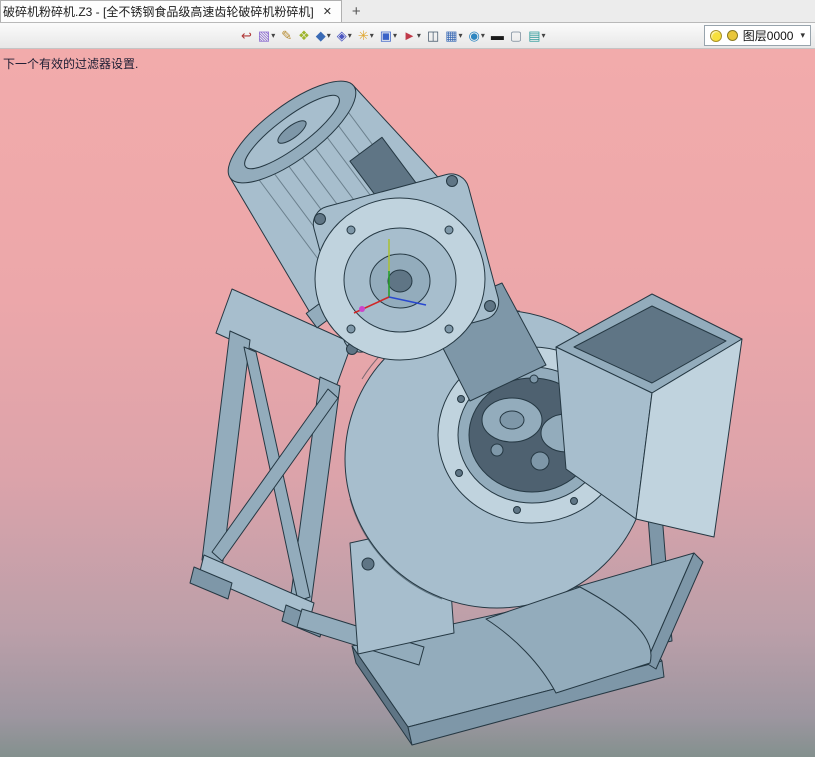 This screenshot has width=815, height=757. I want to click on background-color-icon: ▢, so click(516, 36).